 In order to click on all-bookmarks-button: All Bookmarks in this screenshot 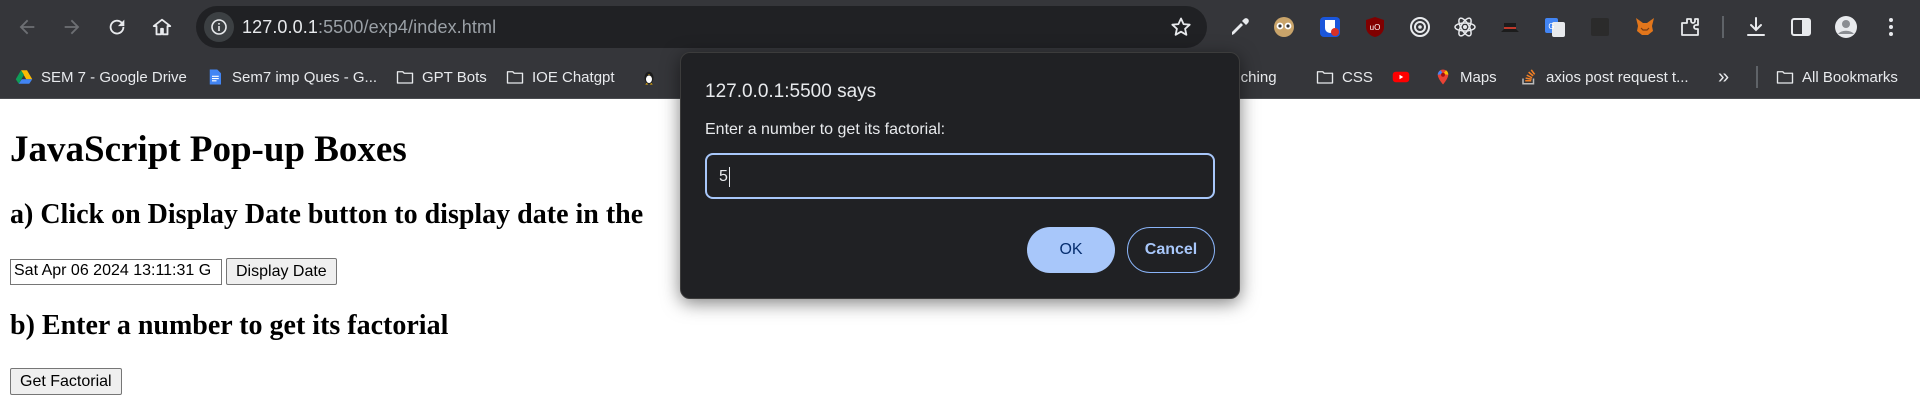, I will do `click(1837, 77)`.